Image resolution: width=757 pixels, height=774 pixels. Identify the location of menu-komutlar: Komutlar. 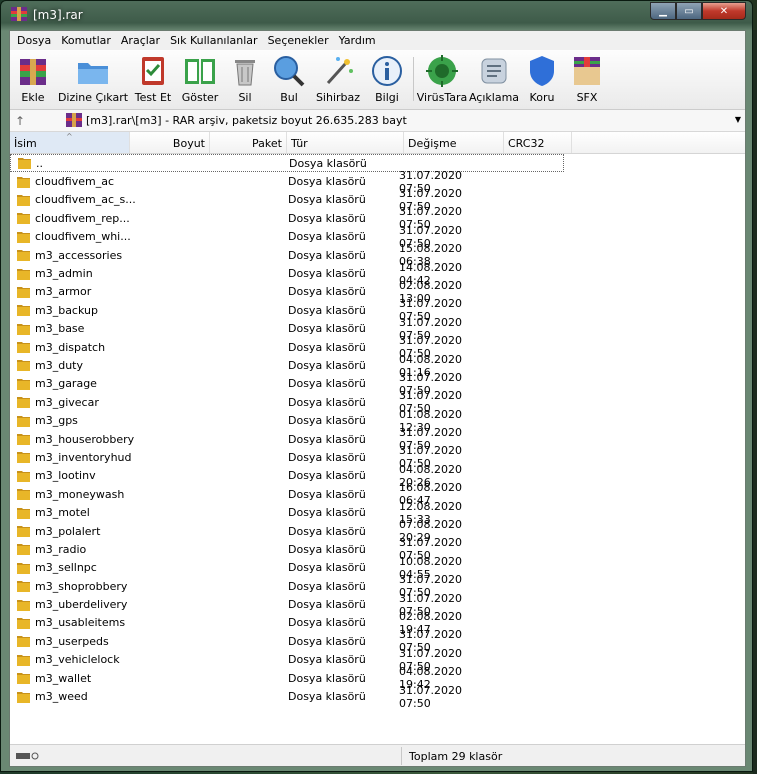
(86, 40).